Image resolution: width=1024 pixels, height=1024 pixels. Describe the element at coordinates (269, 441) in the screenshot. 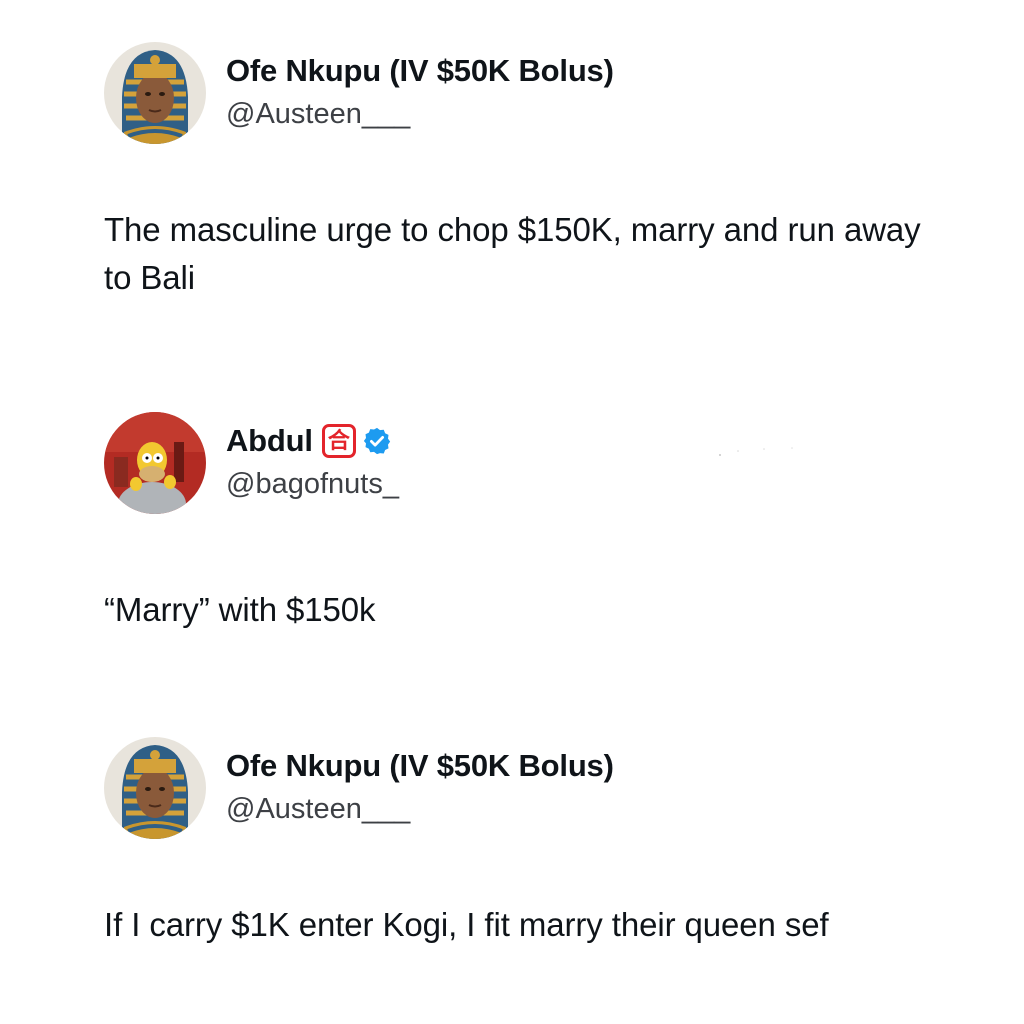

I see `display-name: Abdul` at that location.